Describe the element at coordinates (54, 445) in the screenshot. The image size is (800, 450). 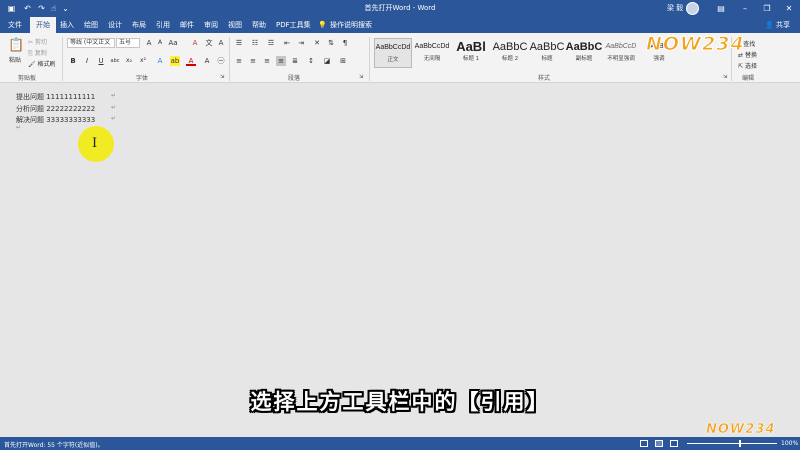
I see `status-text: 首先打开Word: 55 个字符(近似值)。` at that location.